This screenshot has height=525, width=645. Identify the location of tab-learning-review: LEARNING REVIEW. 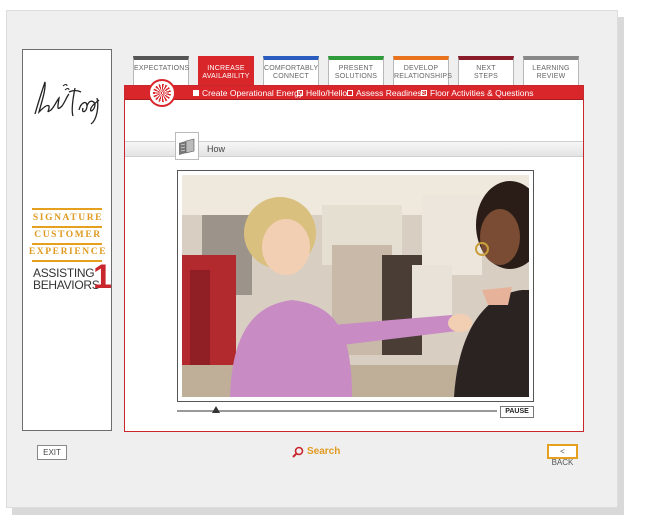
(551, 71).